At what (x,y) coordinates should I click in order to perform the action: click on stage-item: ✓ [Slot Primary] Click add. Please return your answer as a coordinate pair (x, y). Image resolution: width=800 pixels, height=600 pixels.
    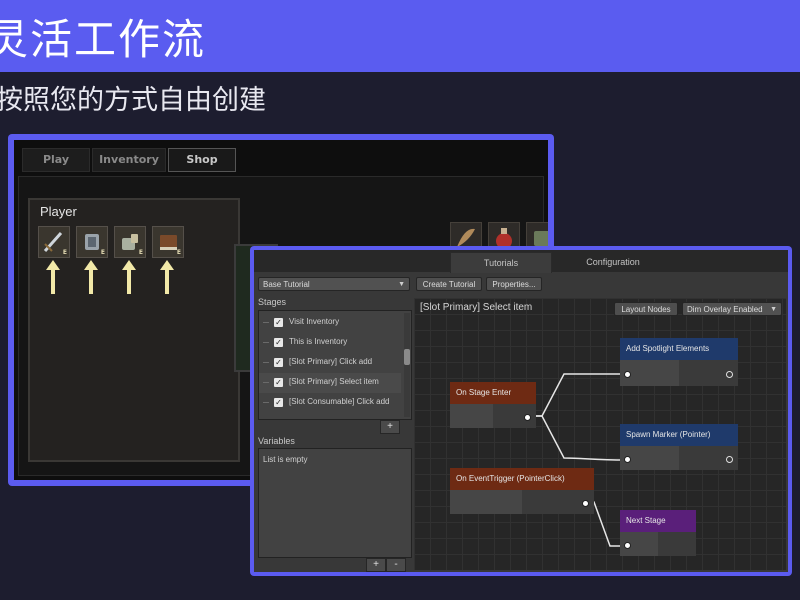
    Looking at the image, I should click on (330, 363).